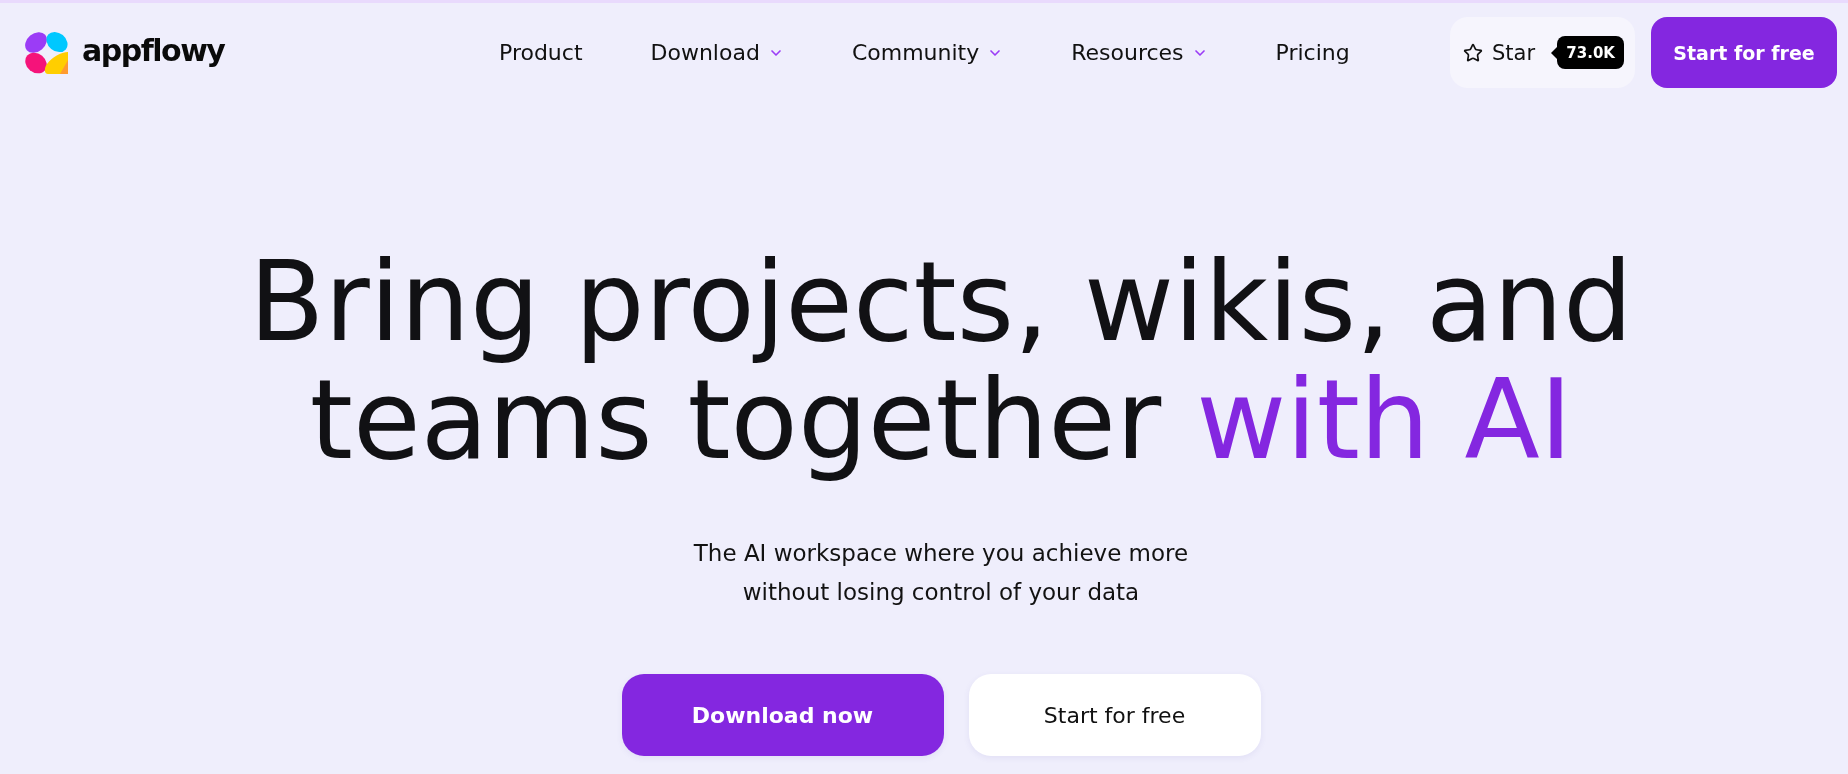 This screenshot has width=1848, height=774. What do you see at coordinates (717, 52) in the screenshot?
I see `nav-link: Download` at bounding box center [717, 52].